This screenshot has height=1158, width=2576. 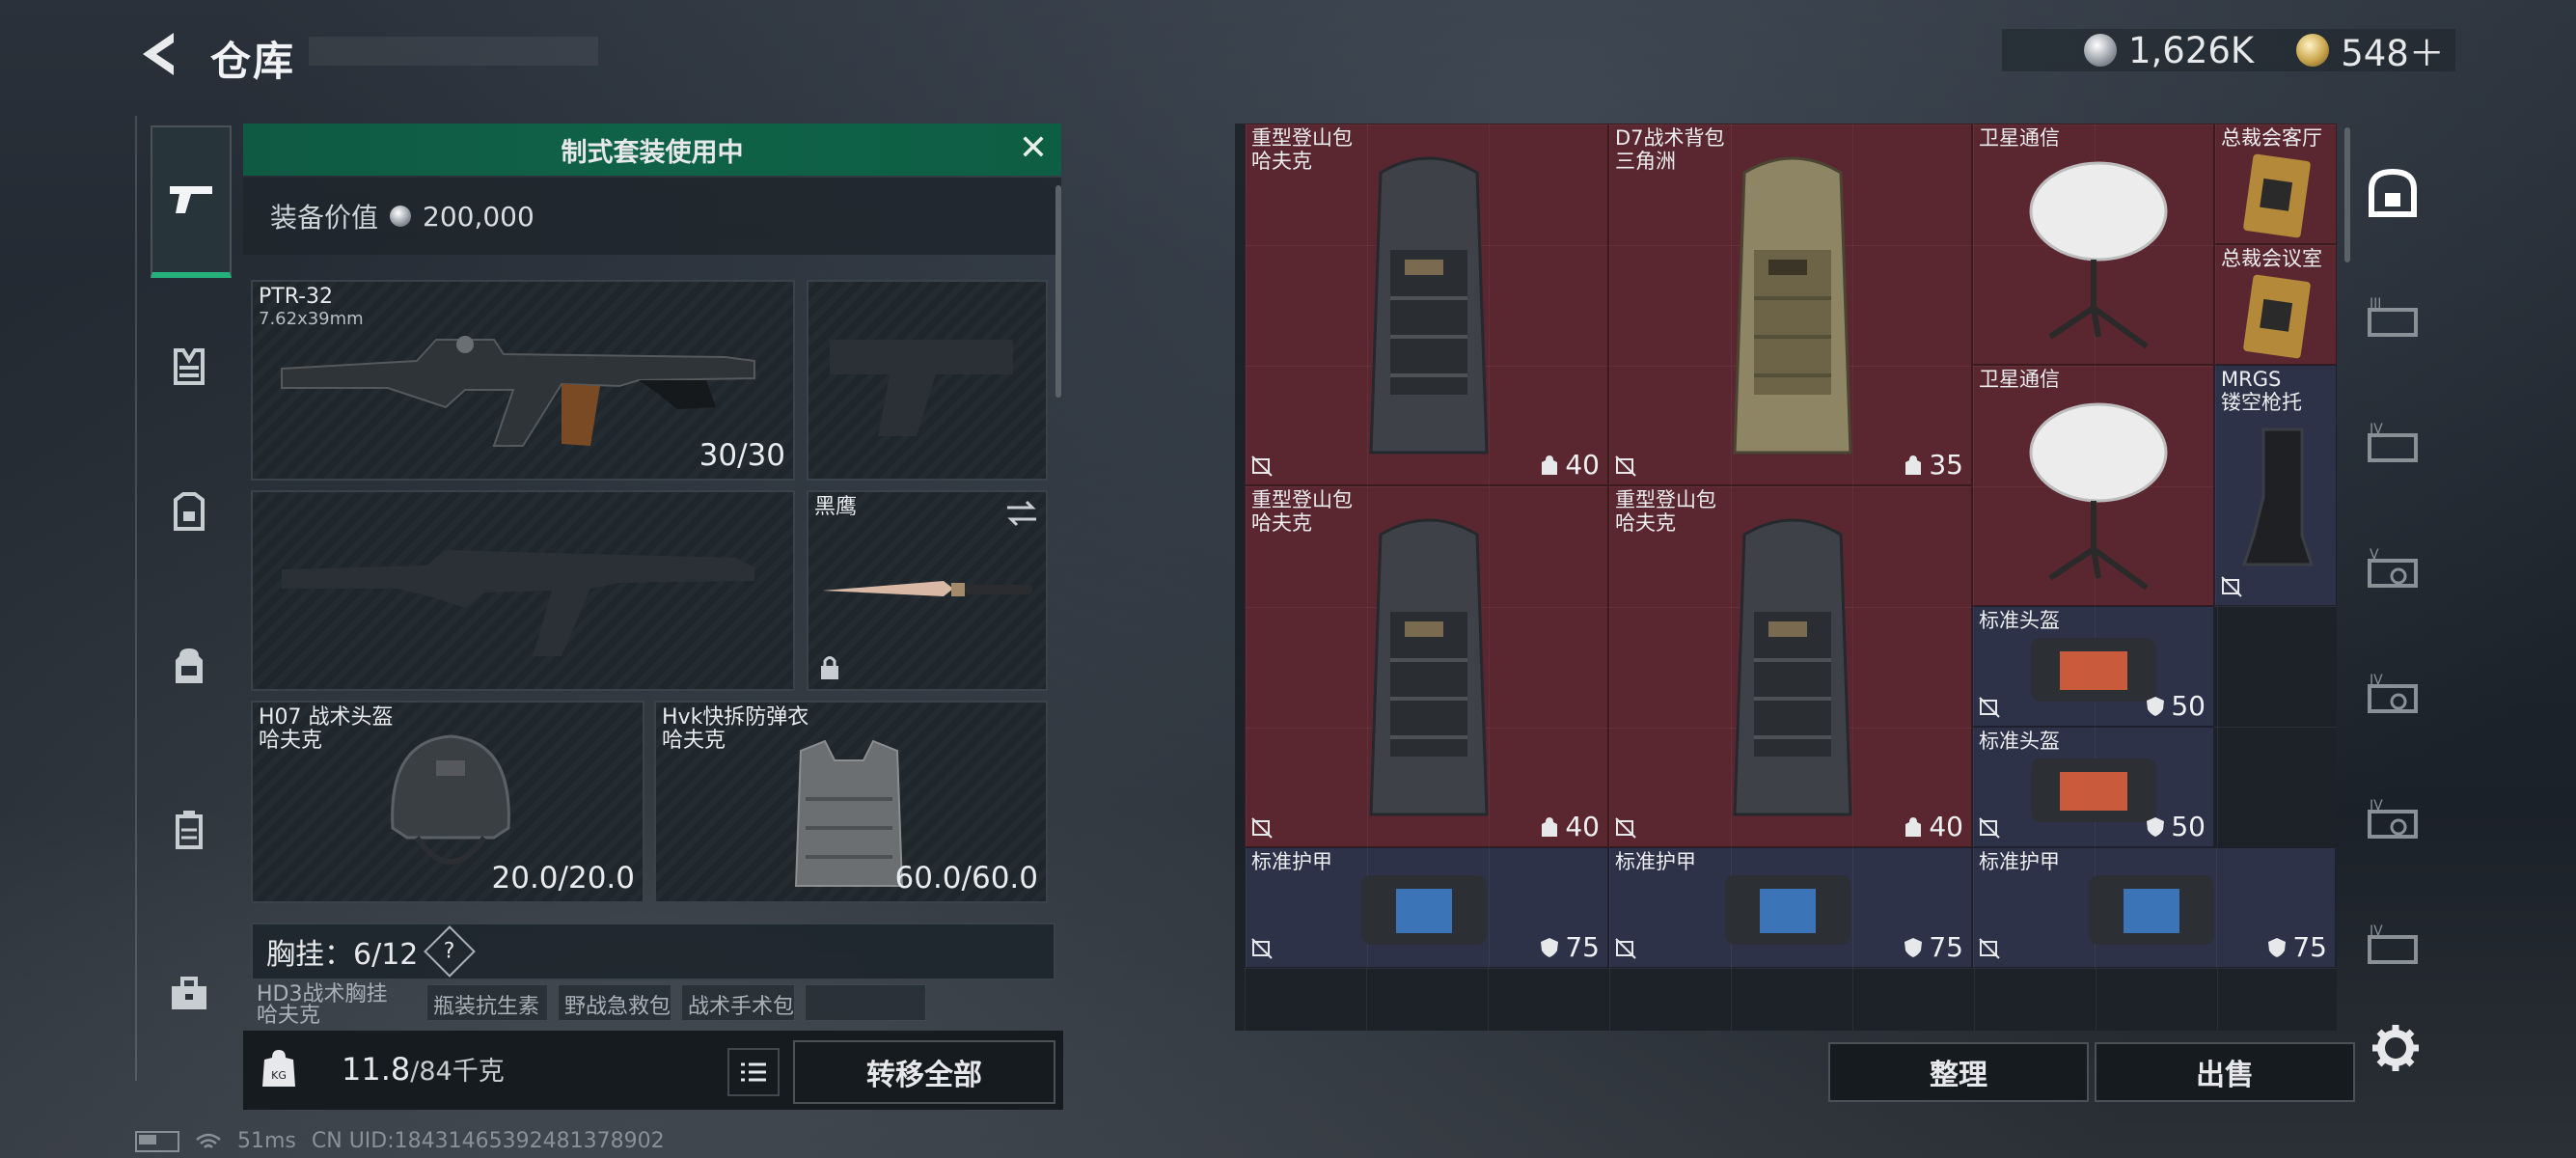 I want to click on stash-page-tab: V, so click(x=2393, y=569).